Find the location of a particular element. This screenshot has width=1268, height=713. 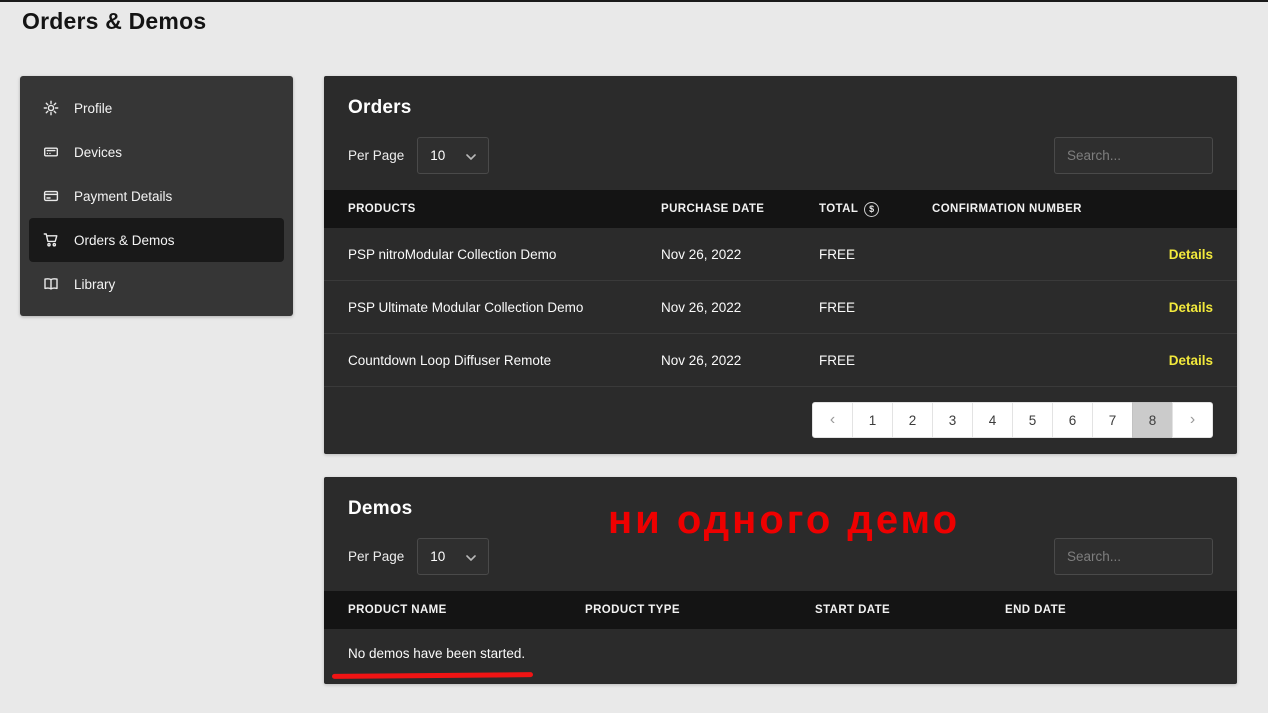

book-icon is located at coordinates (50, 284).